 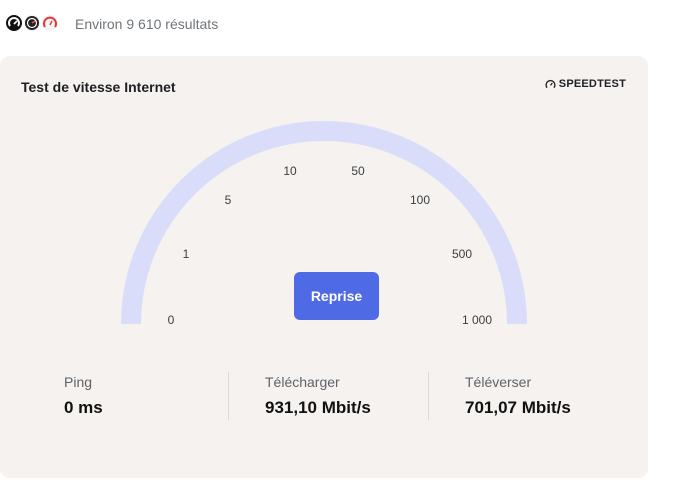 I want to click on search-results-header: Environ 9 610 résultats, so click(x=339, y=24).